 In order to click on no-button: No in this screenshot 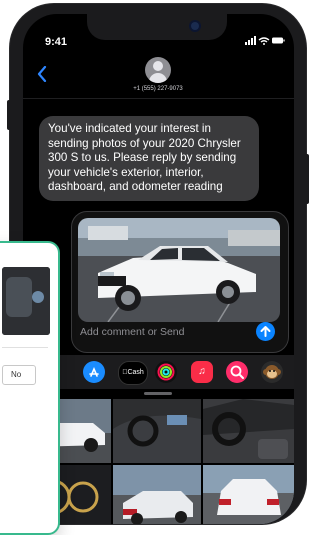, I will do `click(19, 375)`.